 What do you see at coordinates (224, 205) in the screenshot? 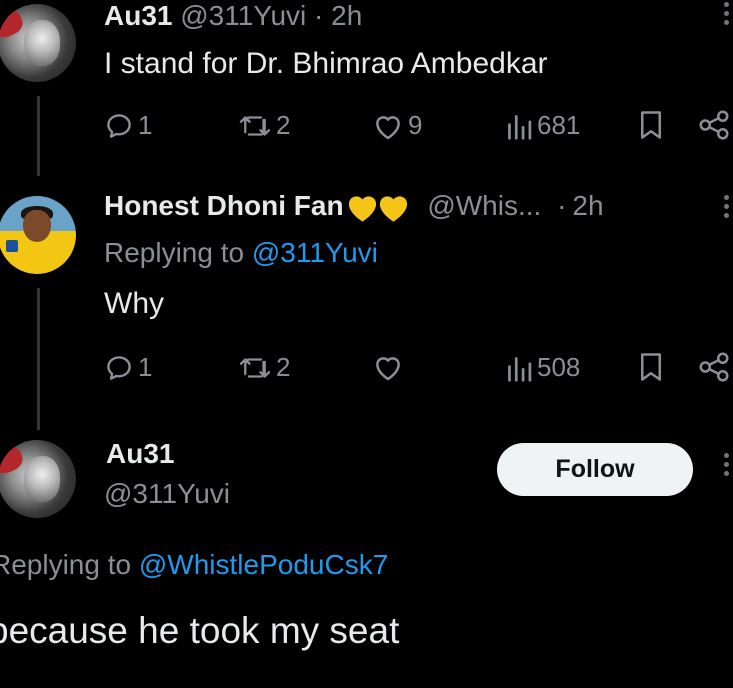
I see `display-name: Honest Dhoni Fan` at bounding box center [224, 205].